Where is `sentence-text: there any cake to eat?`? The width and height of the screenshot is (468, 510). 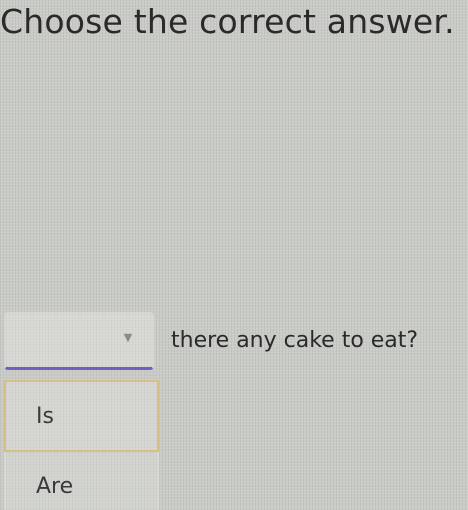 sentence-text: there any cake to eat? is located at coordinates (295, 340).